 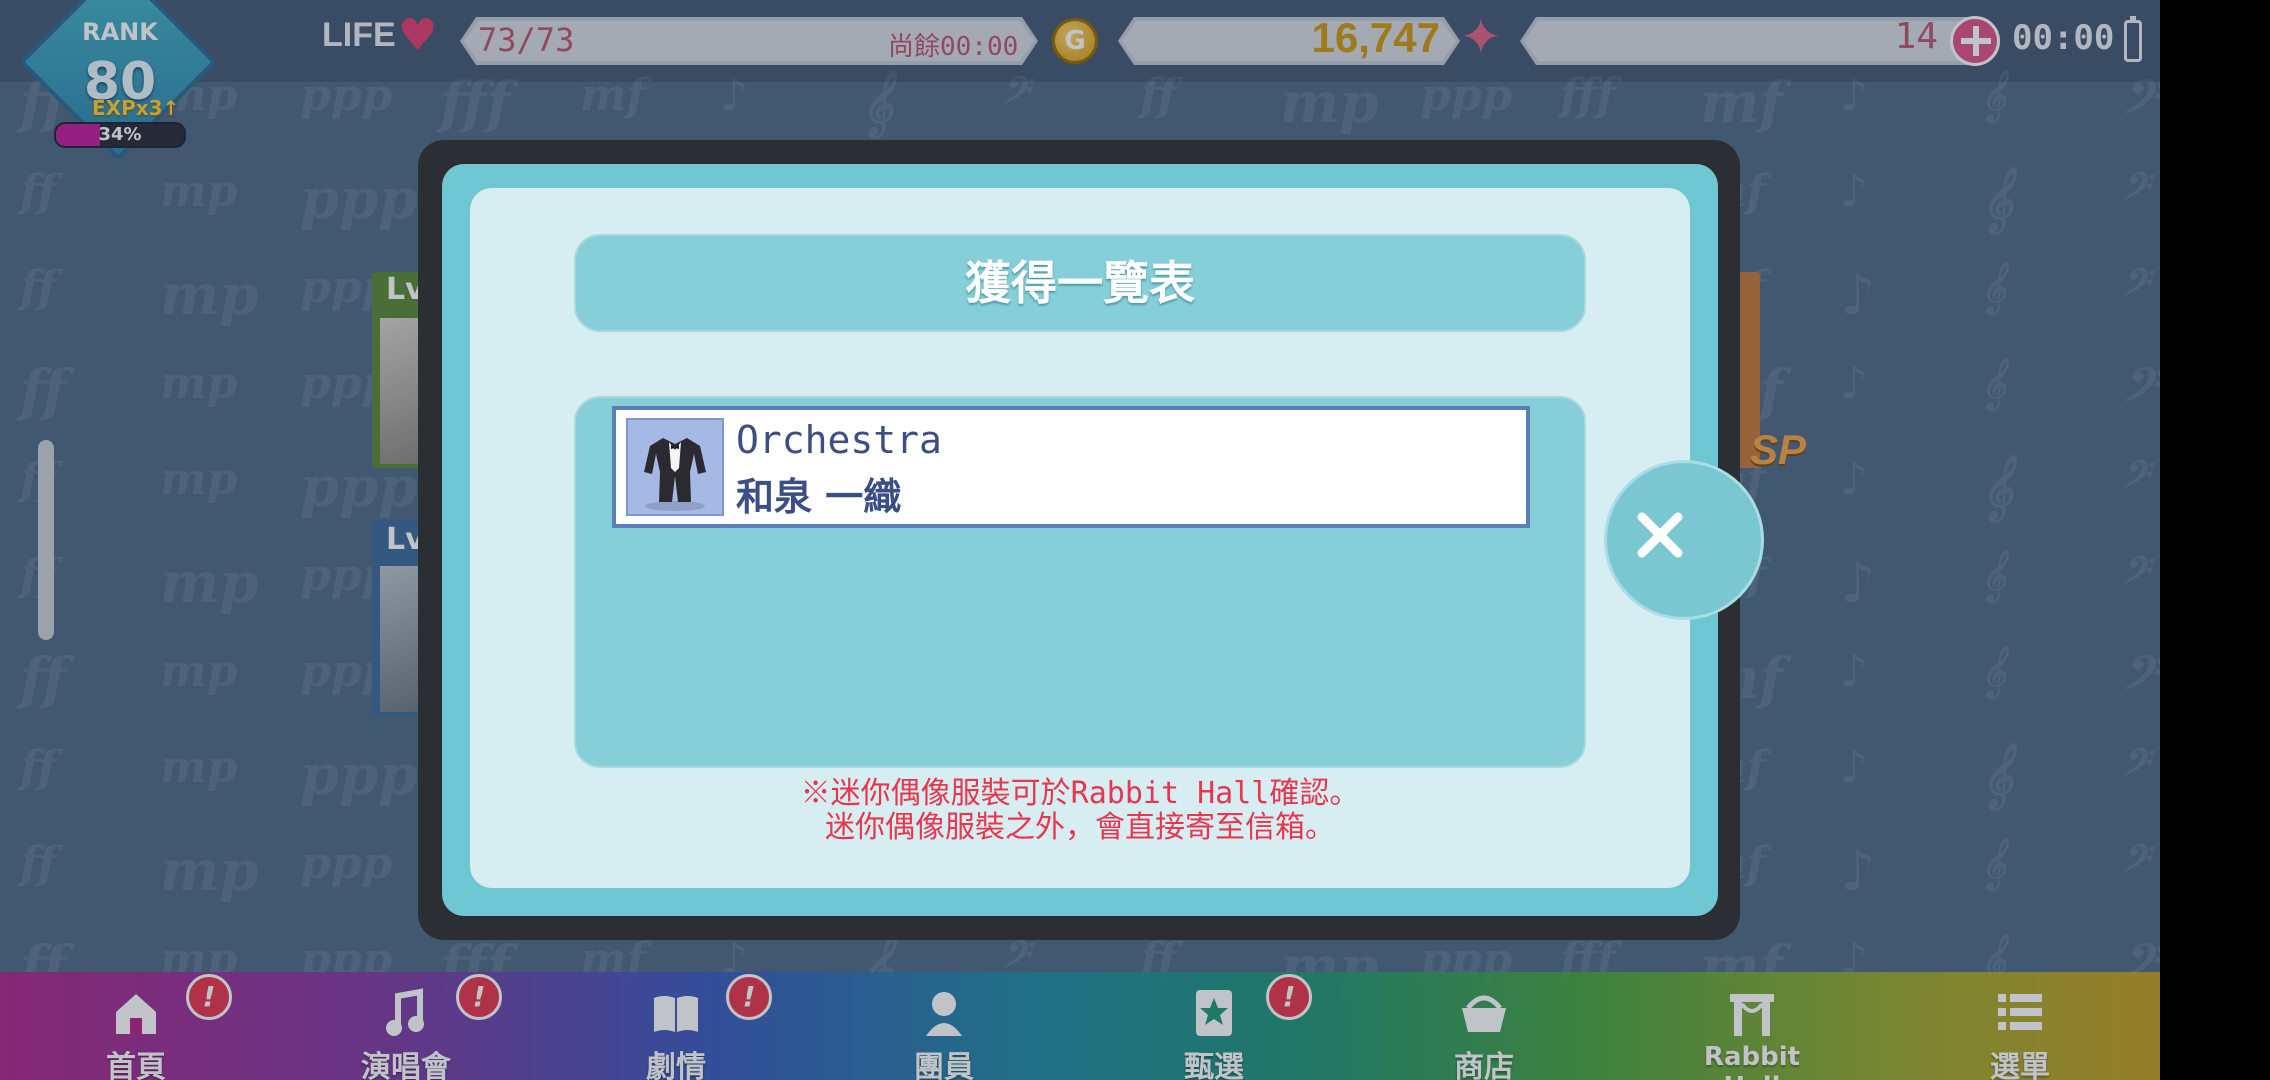 What do you see at coordinates (1080, 827) in the screenshot?
I see `info-note-line-2: 迷你偶像服裝之外，會直接寄至信箱。` at bounding box center [1080, 827].